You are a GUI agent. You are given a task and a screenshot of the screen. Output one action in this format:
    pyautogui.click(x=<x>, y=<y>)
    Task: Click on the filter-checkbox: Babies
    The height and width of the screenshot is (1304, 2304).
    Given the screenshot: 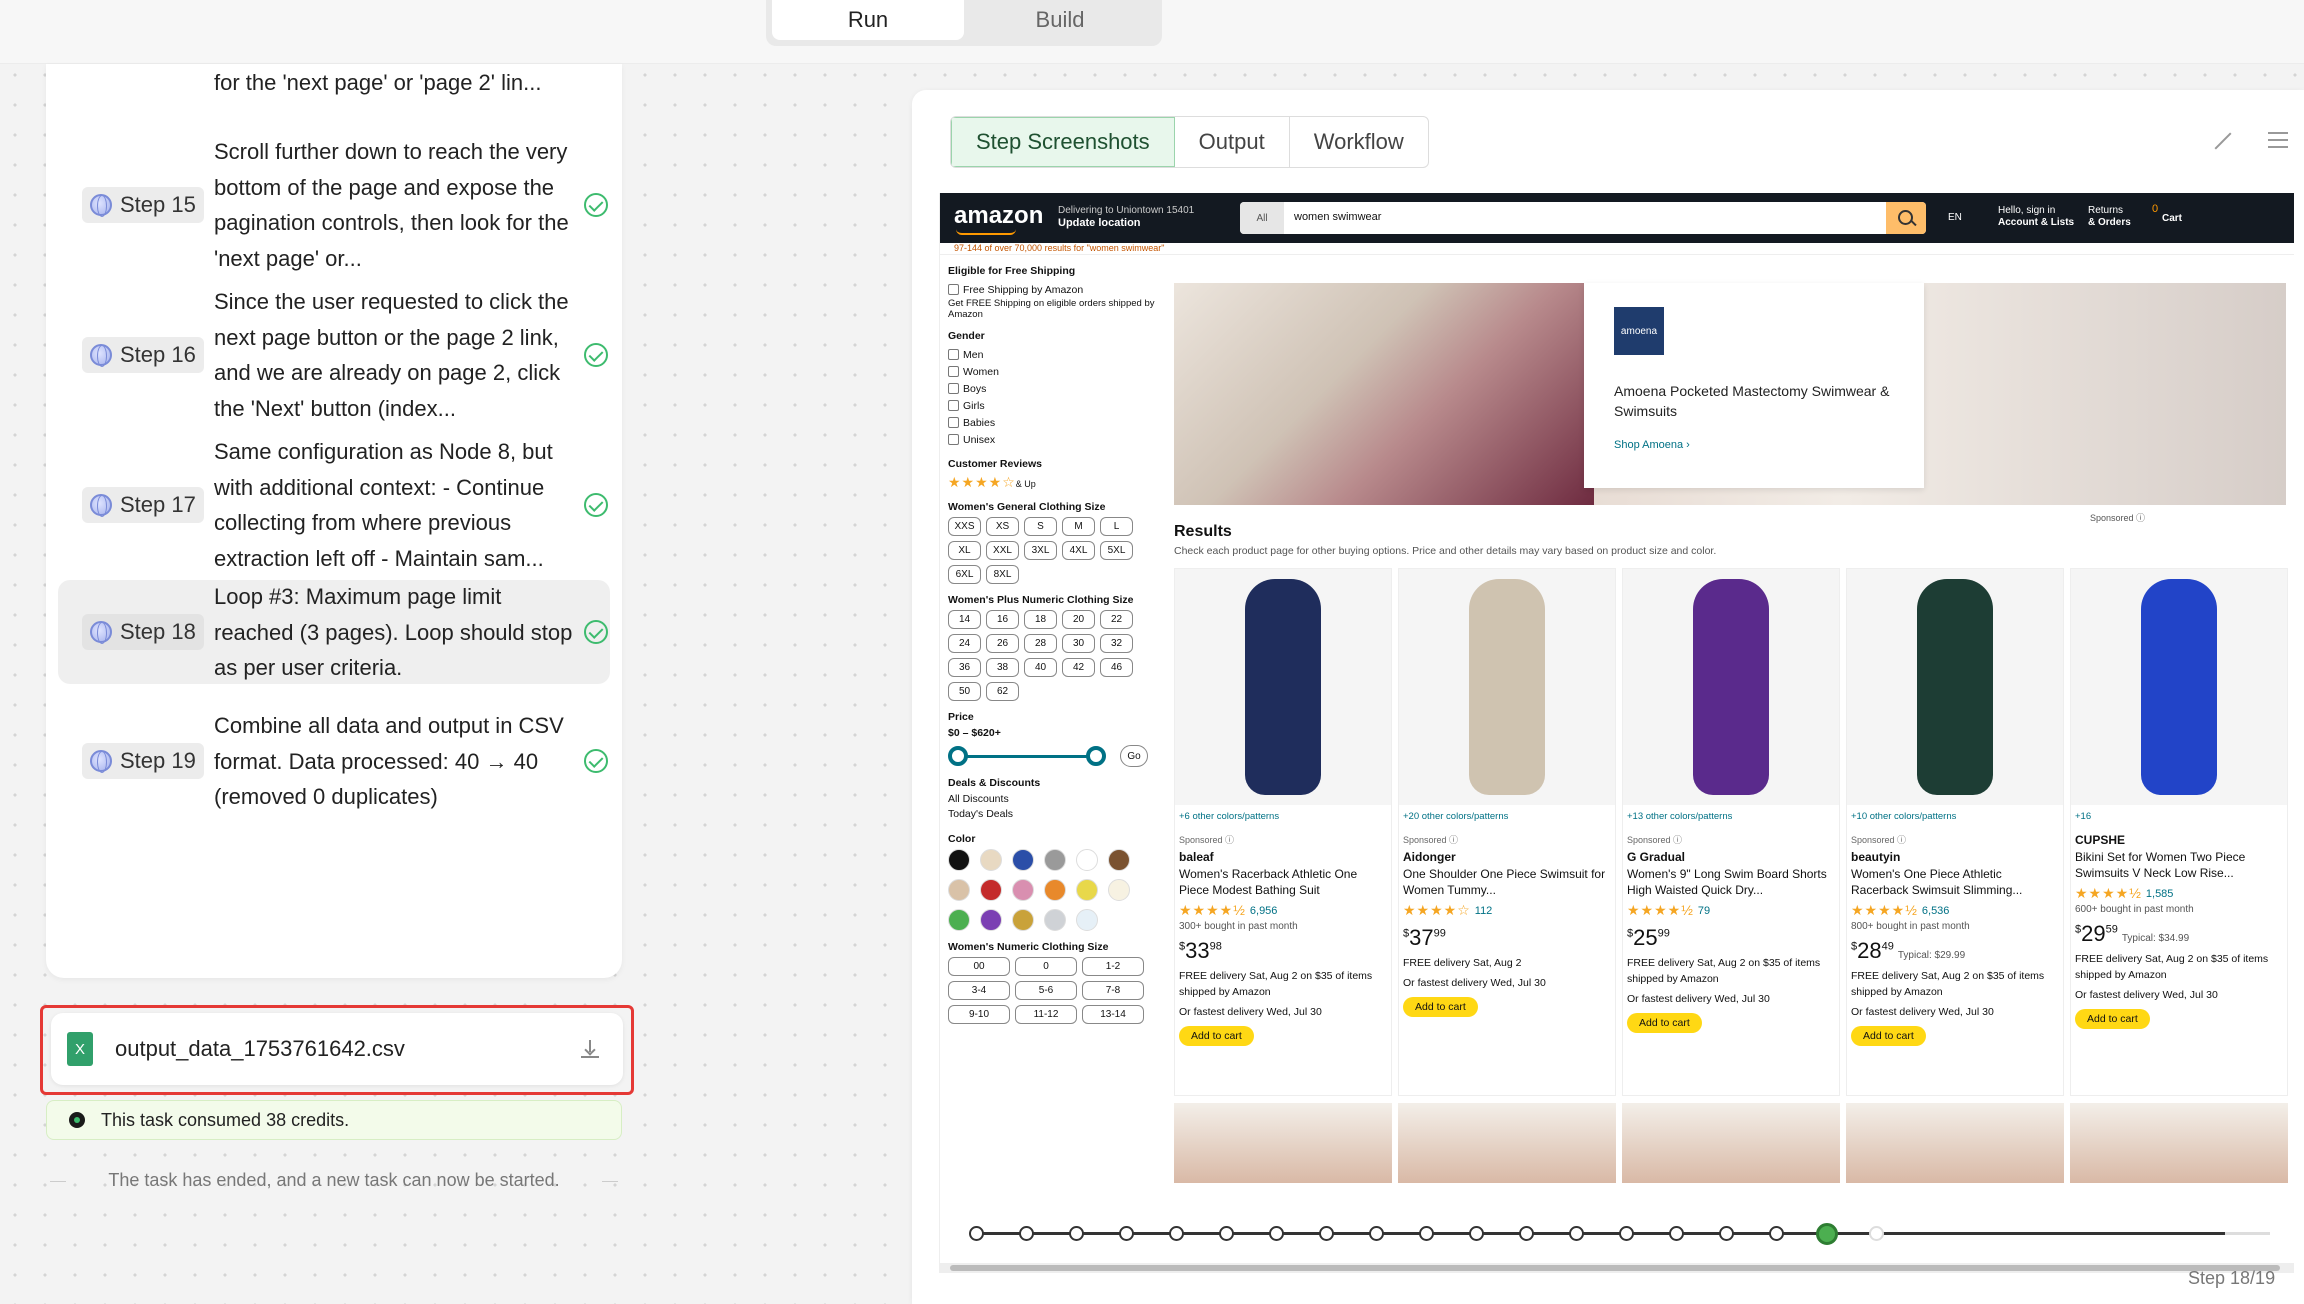 What is the action you would take?
    pyautogui.click(x=1058, y=422)
    